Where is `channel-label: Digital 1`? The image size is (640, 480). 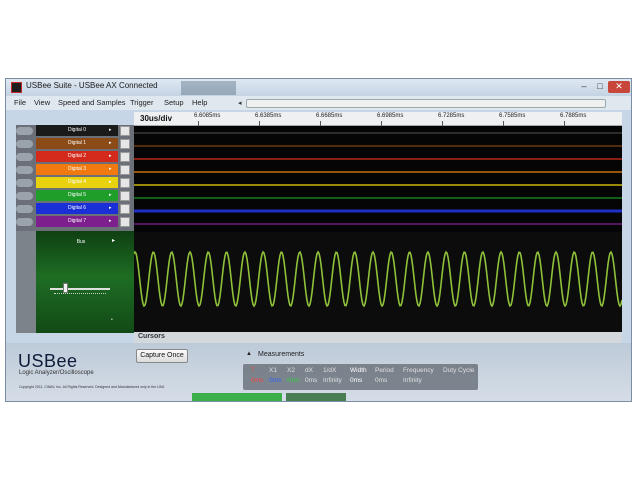 channel-label: Digital 1 is located at coordinates (77, 143).